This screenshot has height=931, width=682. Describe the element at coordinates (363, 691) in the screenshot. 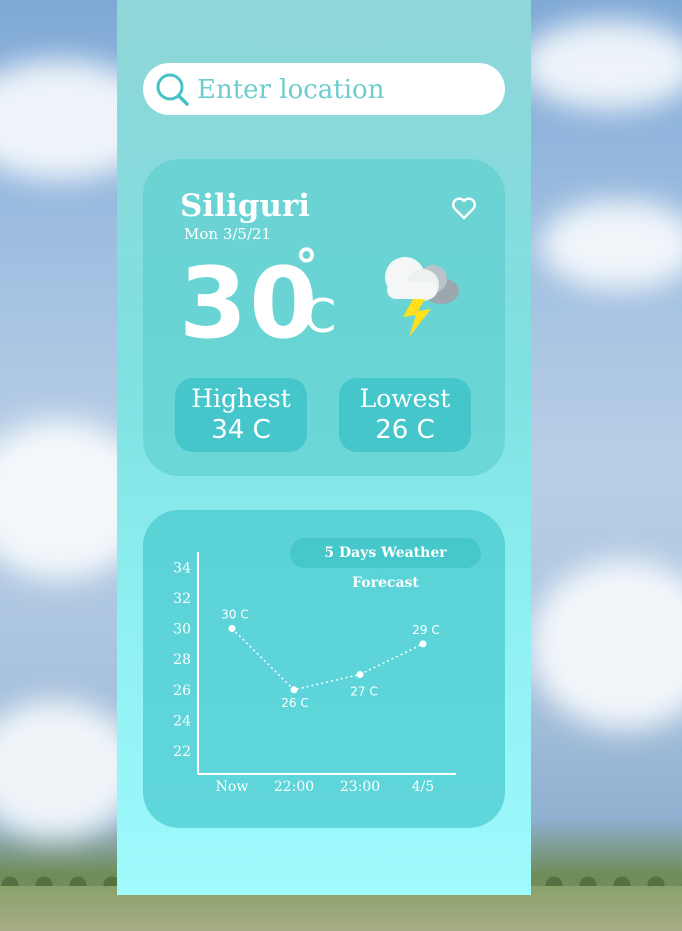

I see `data-label: 27 C` at that location.